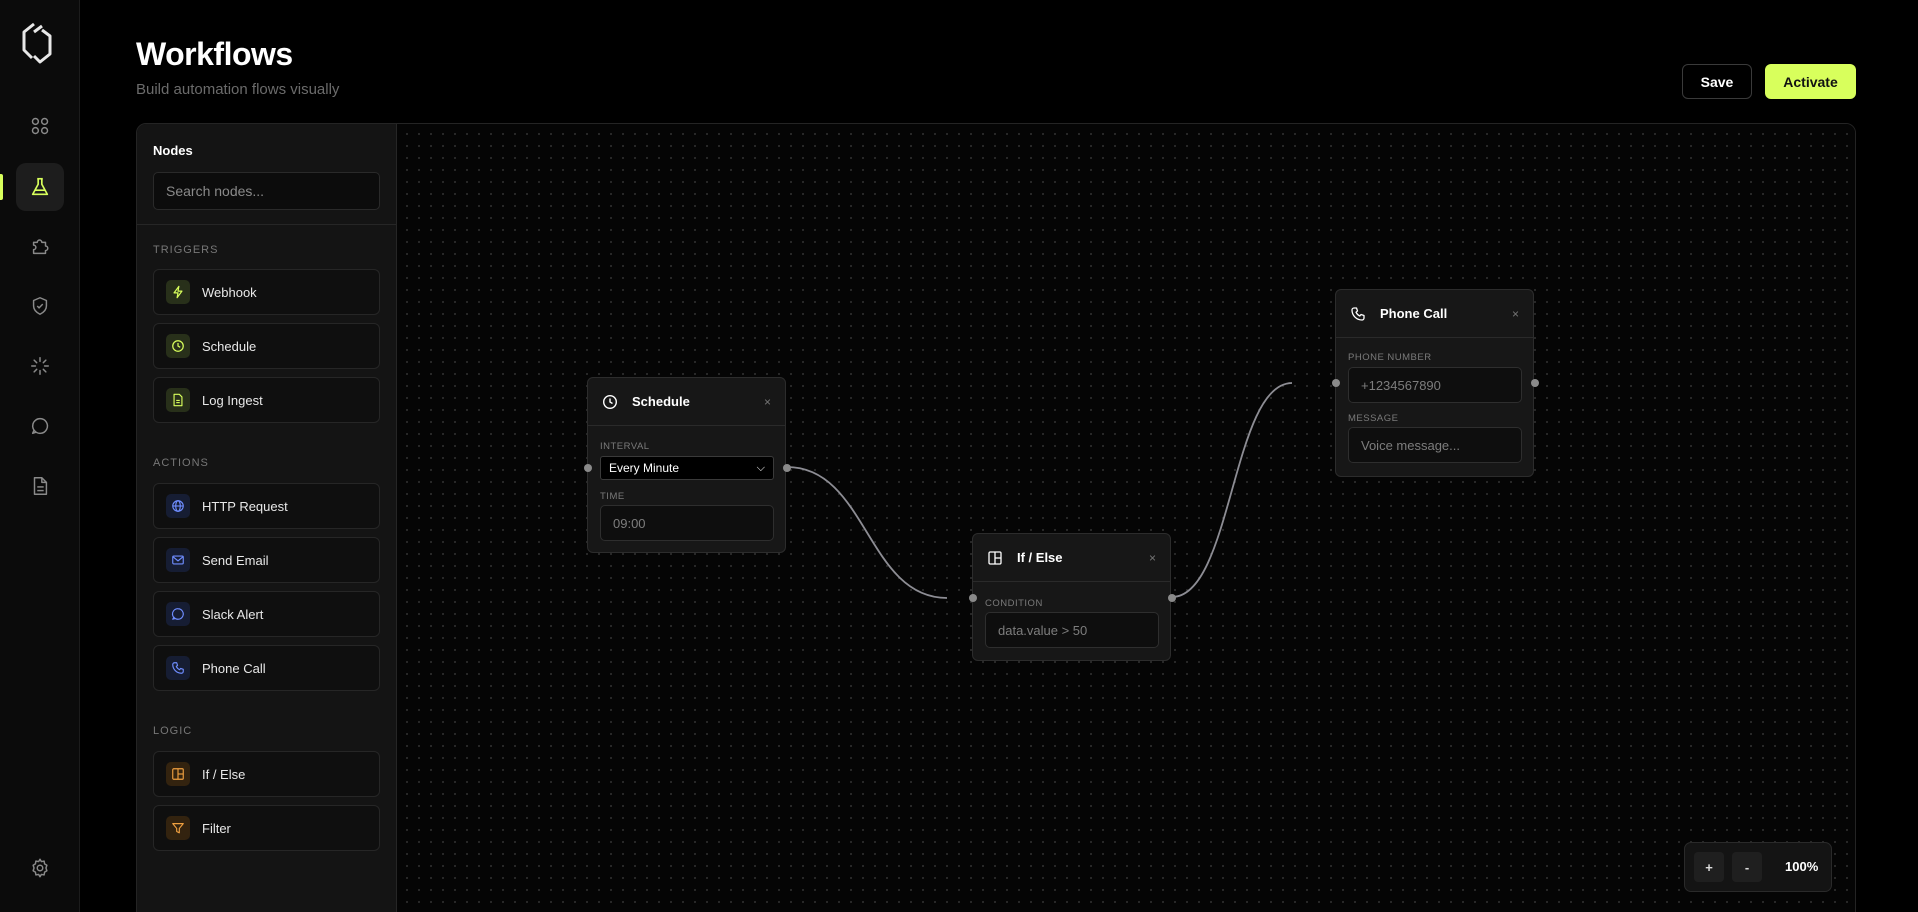  What do you see at coordinates (266, 614) in the screenshot?
I see `node-item-slack-alert: Slack Alert` at bounding box center [266, 614].